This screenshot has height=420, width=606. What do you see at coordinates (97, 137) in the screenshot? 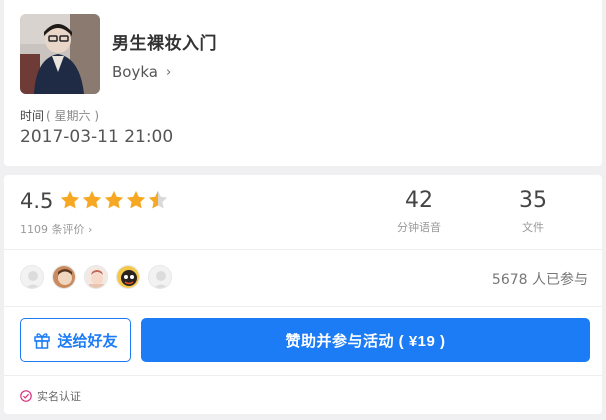
I see `event-datetime: 2017-03-11 21:00` at bounding box center [97, 137].